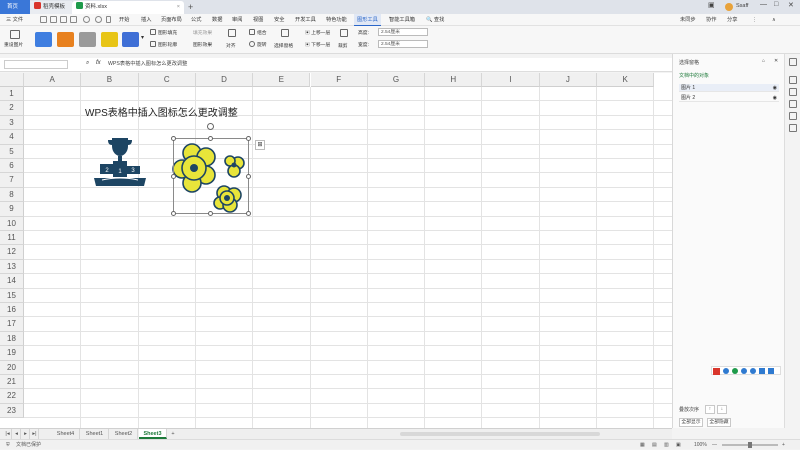 The image size is (800, 450). What do you see at coordinates (13, 44) in the screenshot?
I see `reset-picture-button: 重设图片` at bounding box center [13, 44].